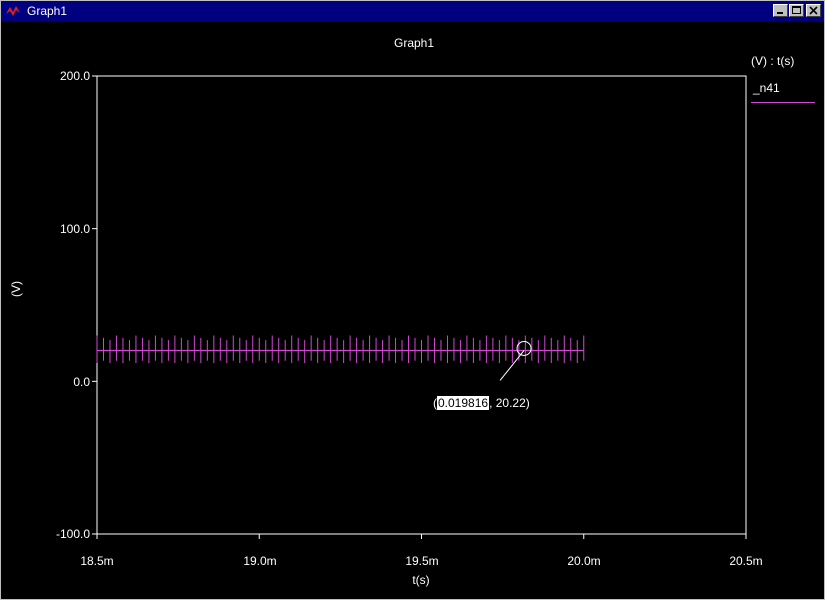 The width and height of the screenshot is (825, 600). What do you see at coordinates (414, 43) in the screenshot?
I see `chart-title: Graph1` at bounding box center [414, 43].